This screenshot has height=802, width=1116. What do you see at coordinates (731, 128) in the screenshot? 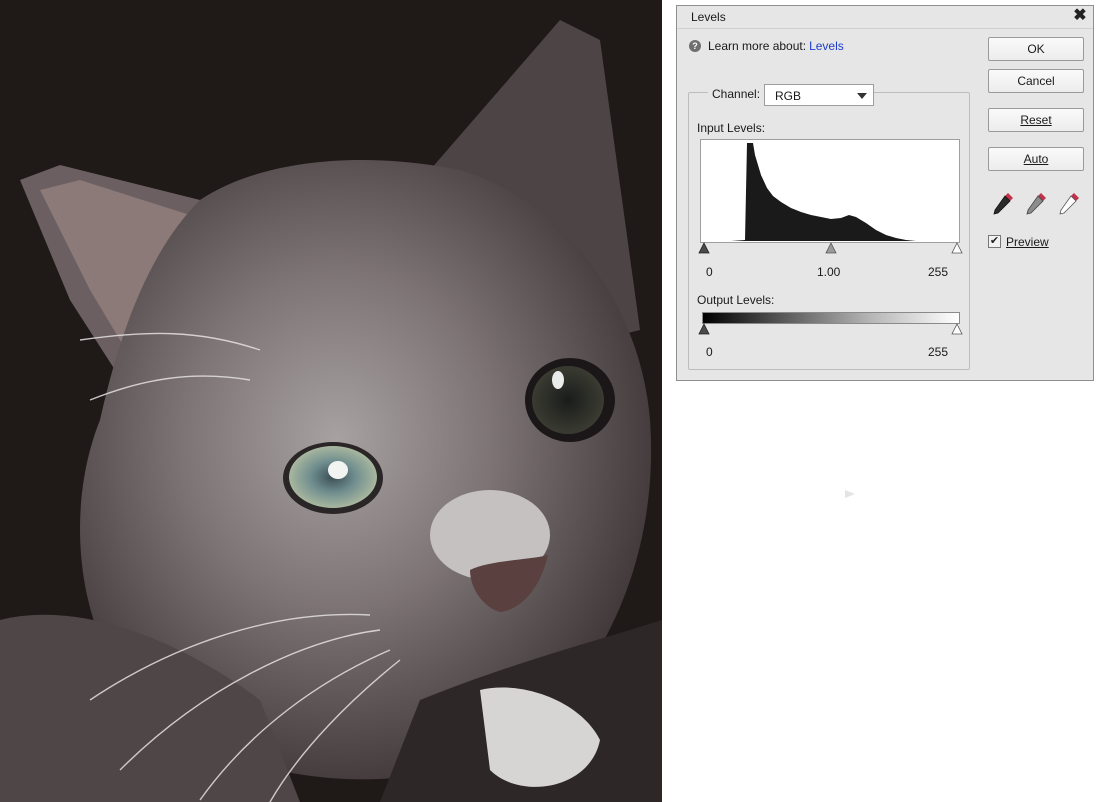
I see `input-levels-label: Input Levels:` at bounding box center [731, 128].